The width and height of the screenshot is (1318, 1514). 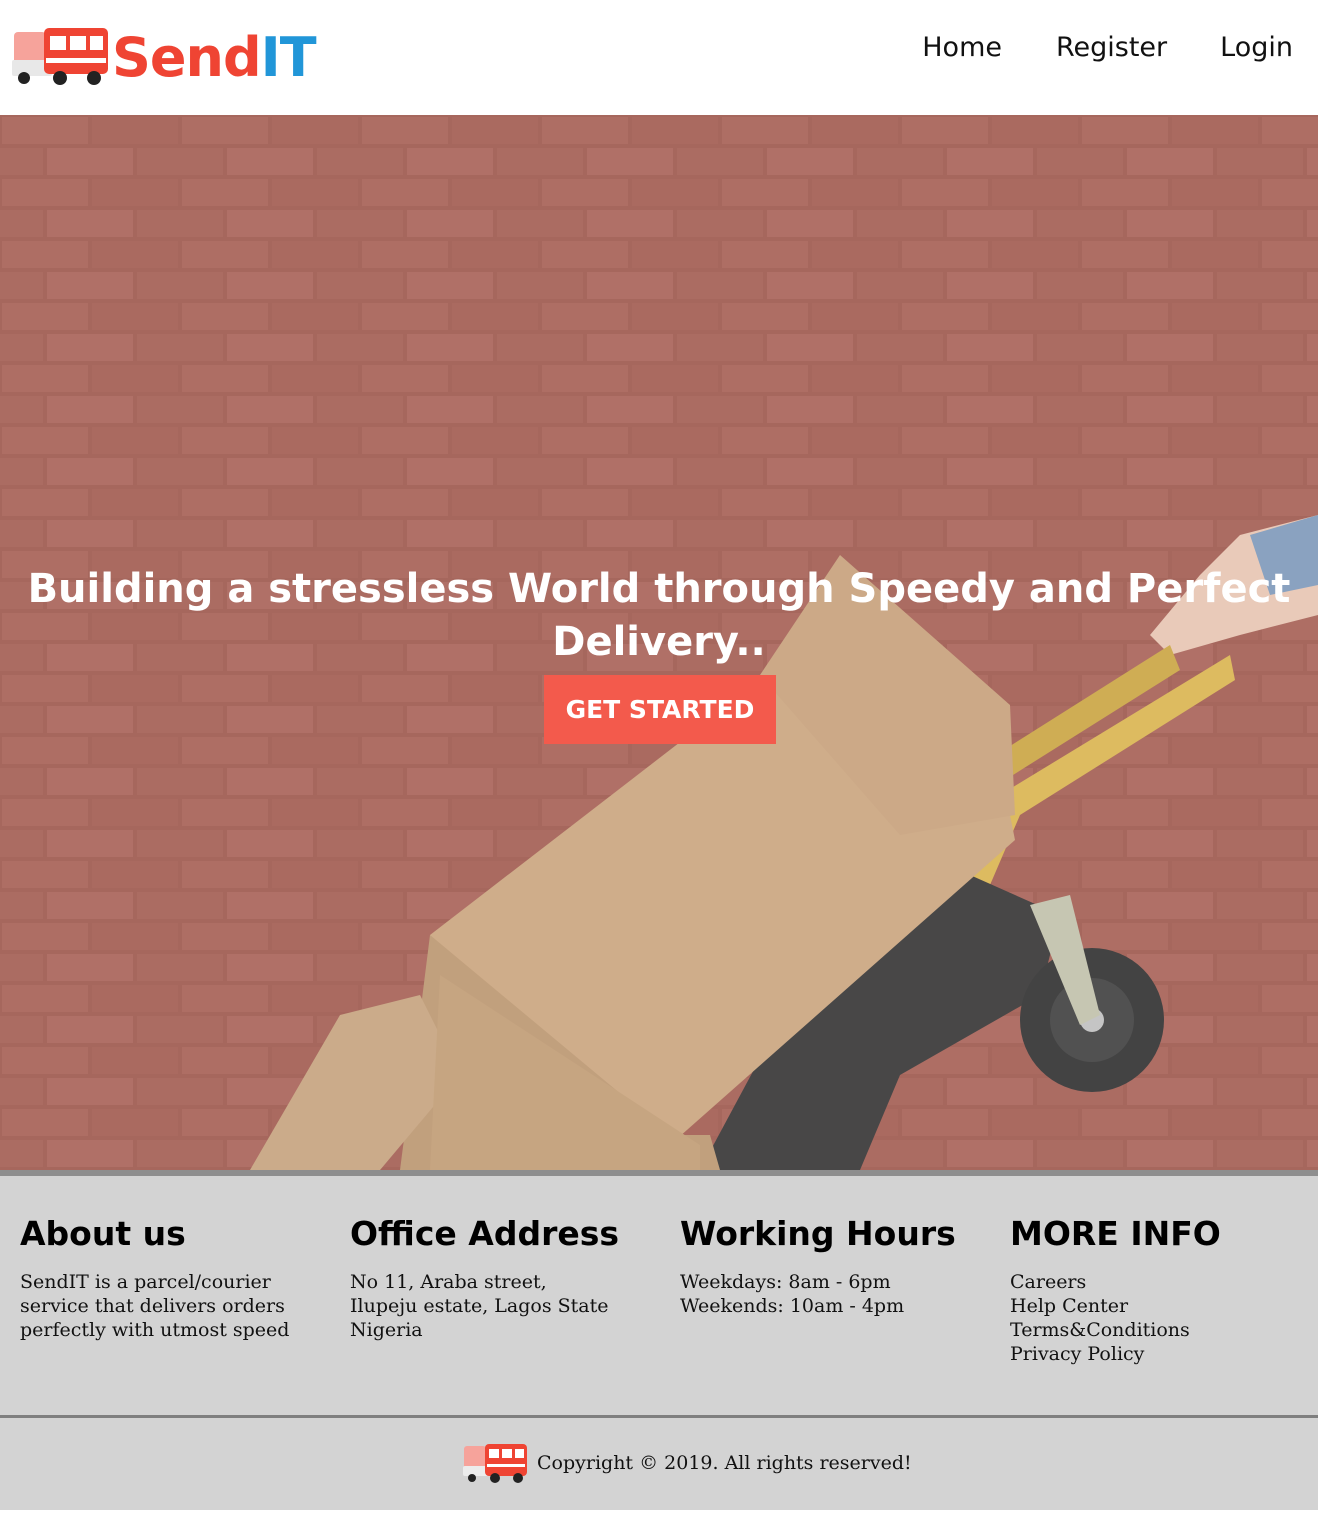 I want to click on main-nav: Home Register Login, so click(x=1107, y=48).